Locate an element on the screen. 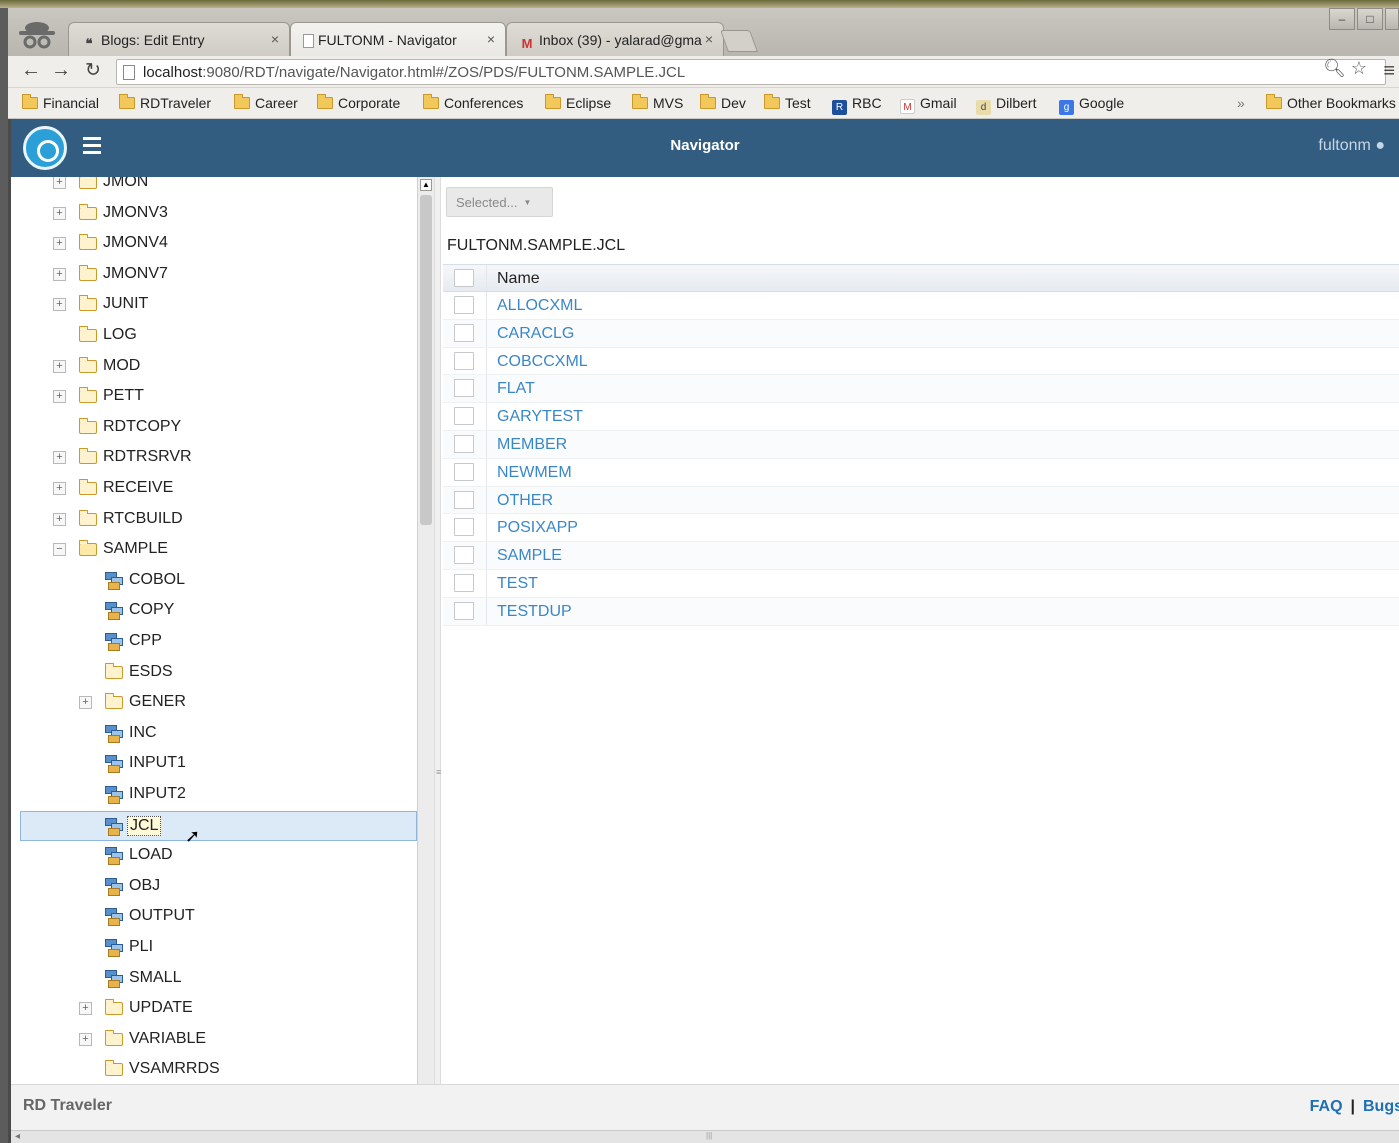  close-window-button is located at coordinates (1392, 19).